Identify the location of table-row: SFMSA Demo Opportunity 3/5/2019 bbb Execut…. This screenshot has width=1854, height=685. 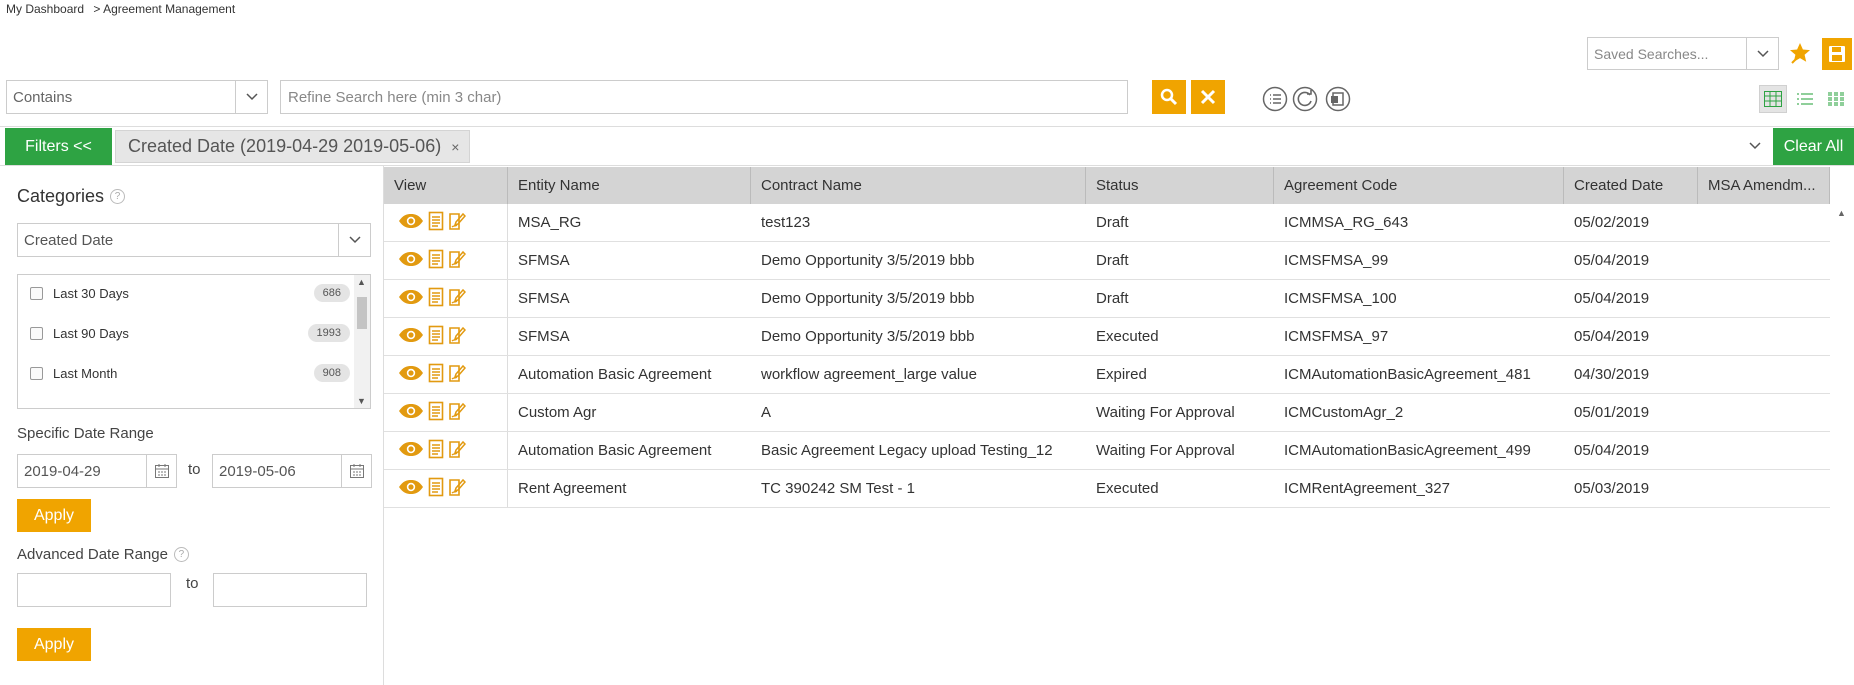
(1107, 337).